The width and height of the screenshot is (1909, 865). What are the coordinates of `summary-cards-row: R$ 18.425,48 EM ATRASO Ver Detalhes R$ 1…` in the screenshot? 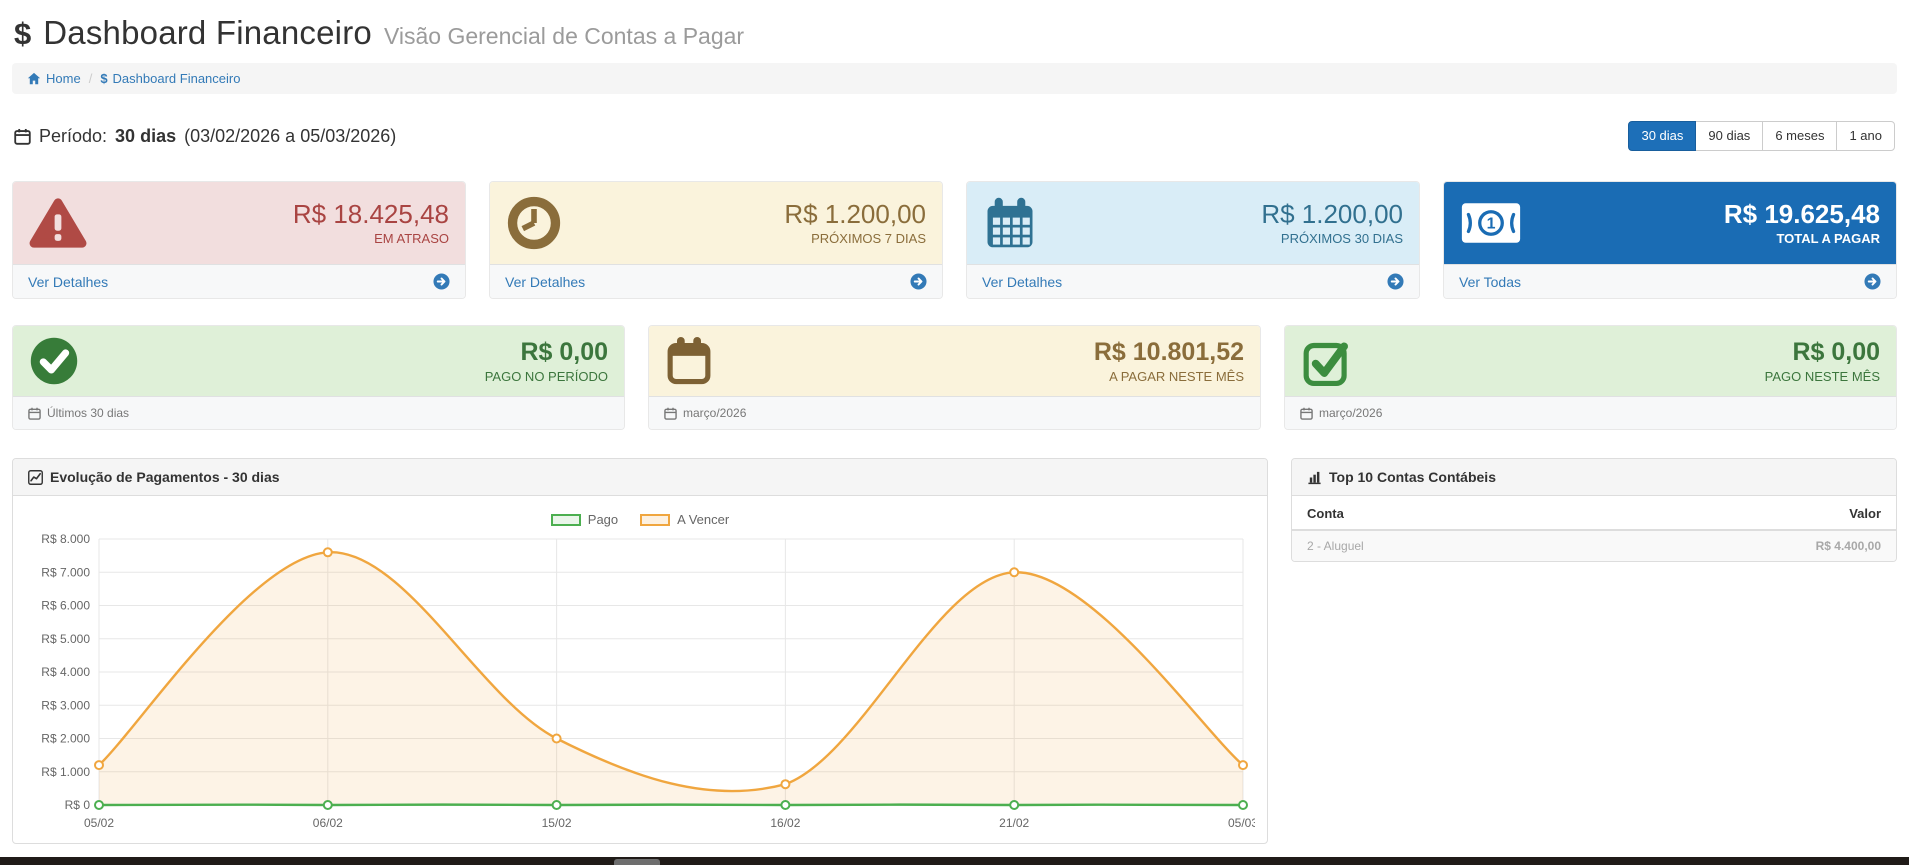 It's located at (954, 240).